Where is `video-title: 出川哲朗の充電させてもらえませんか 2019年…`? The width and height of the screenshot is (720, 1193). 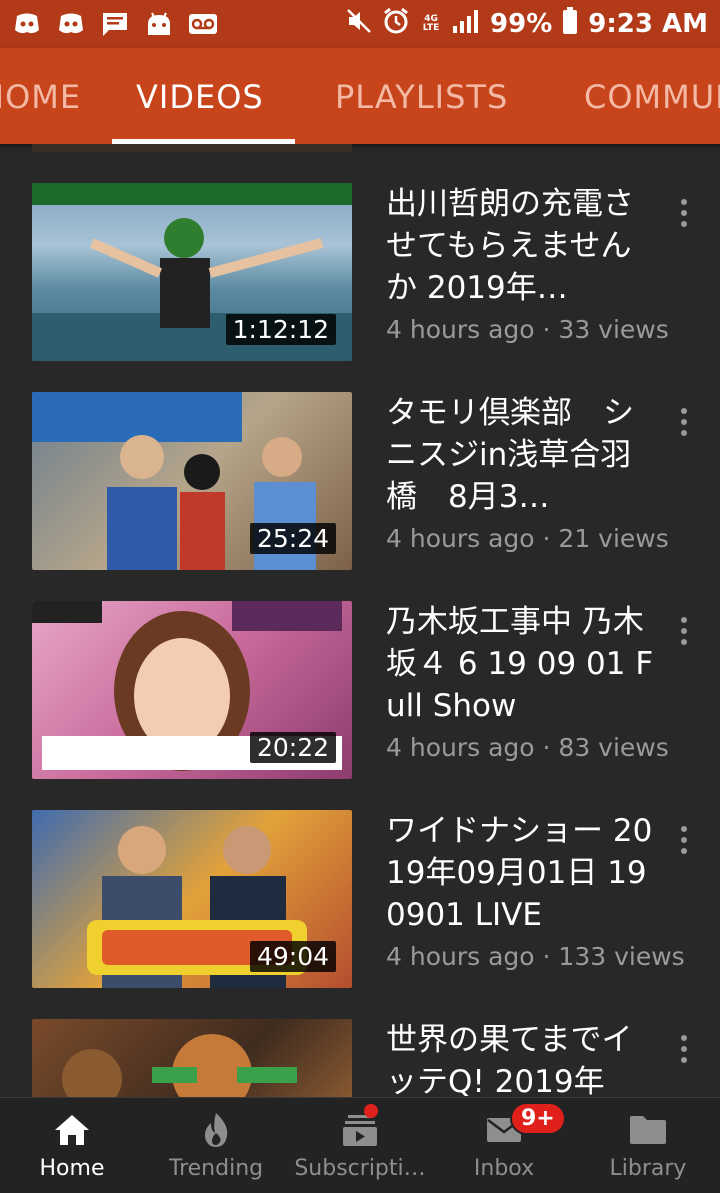
video-title: 出川哲朗の充電させてもらえませんか 2019年… is located at coordinates (521, 246).